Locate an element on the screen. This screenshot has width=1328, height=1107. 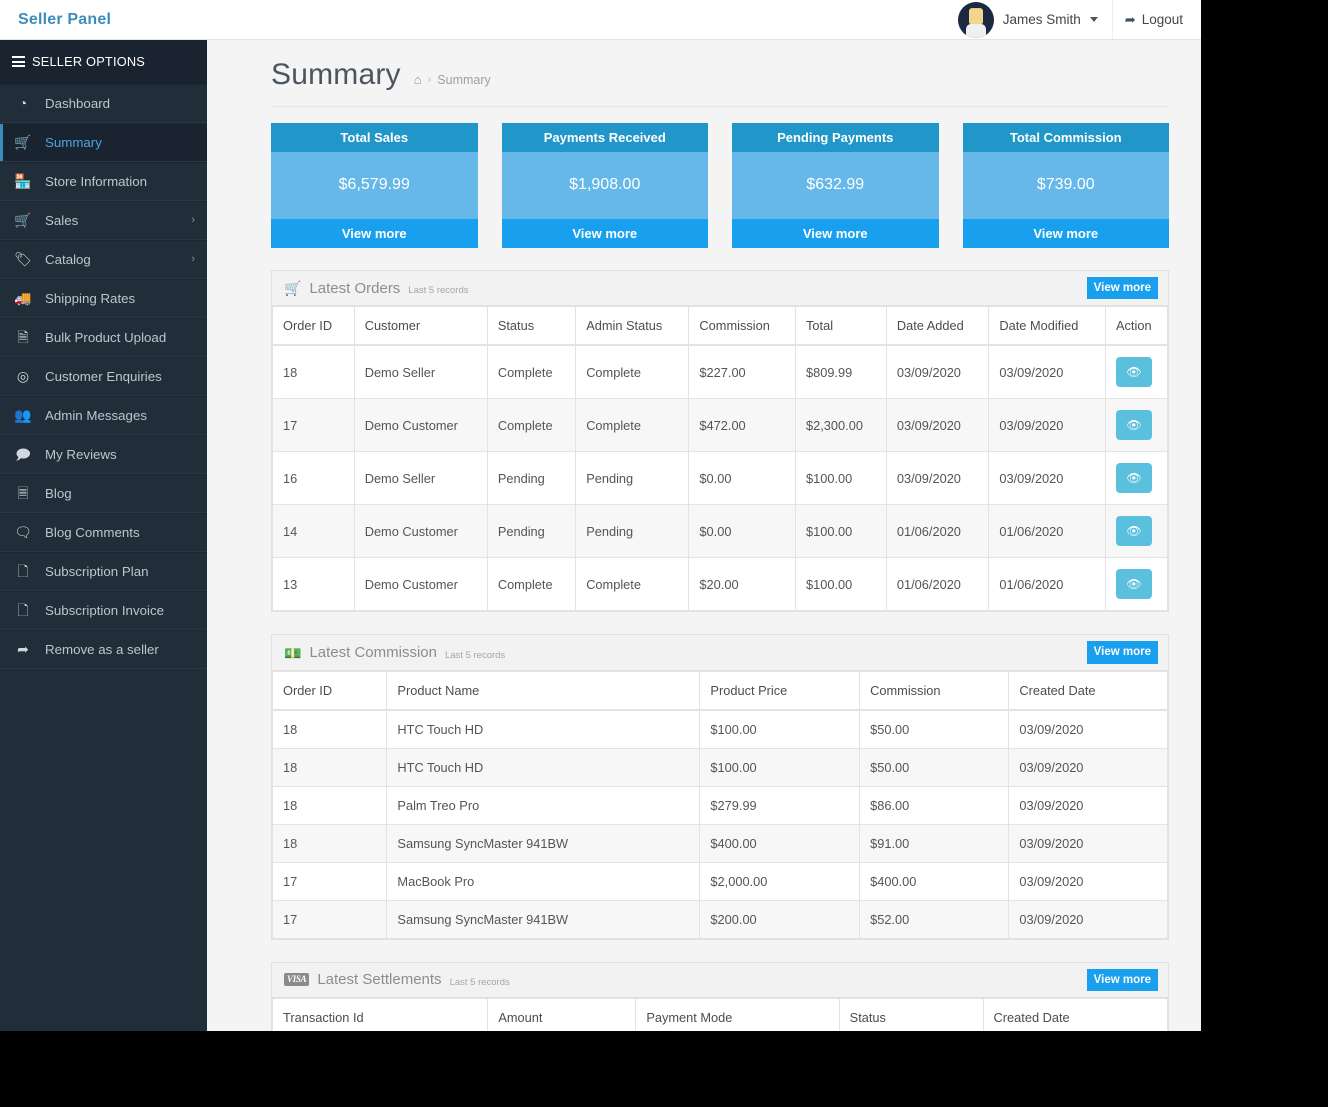
column-header: Customer is located at coordinates (420, 326).